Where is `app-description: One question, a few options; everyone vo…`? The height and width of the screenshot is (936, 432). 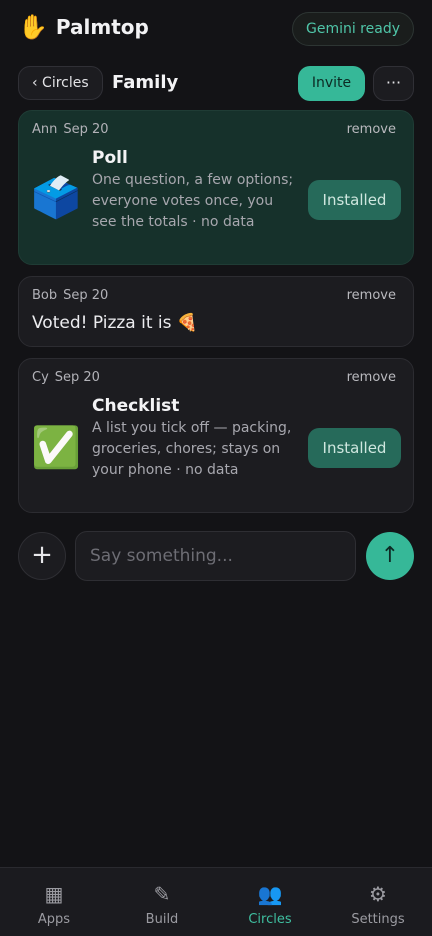
app-description: One question, a few options; everyone vo… is located at coordinates (193, 201).